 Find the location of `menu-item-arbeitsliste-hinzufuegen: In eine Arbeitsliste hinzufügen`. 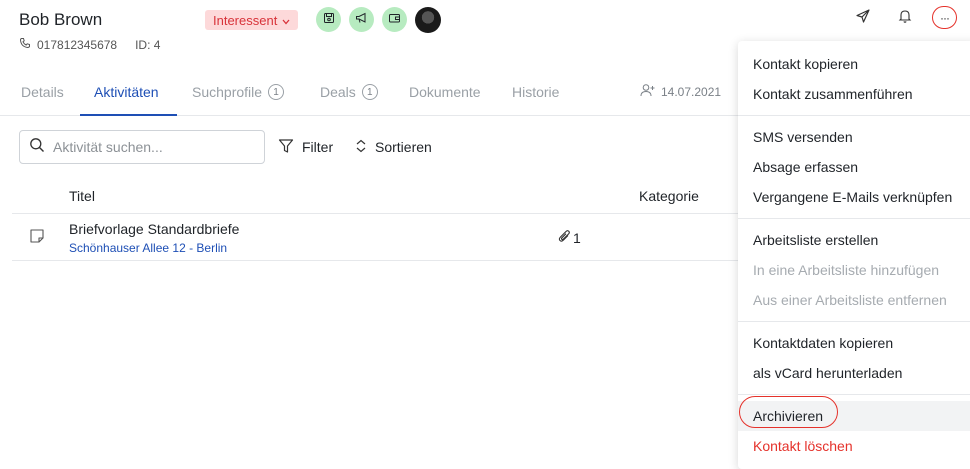

menu-item-arbeitsliste-hinzufuegen: In eine Arbeitsliste hinzufügen is located at coordinates (846, 270).